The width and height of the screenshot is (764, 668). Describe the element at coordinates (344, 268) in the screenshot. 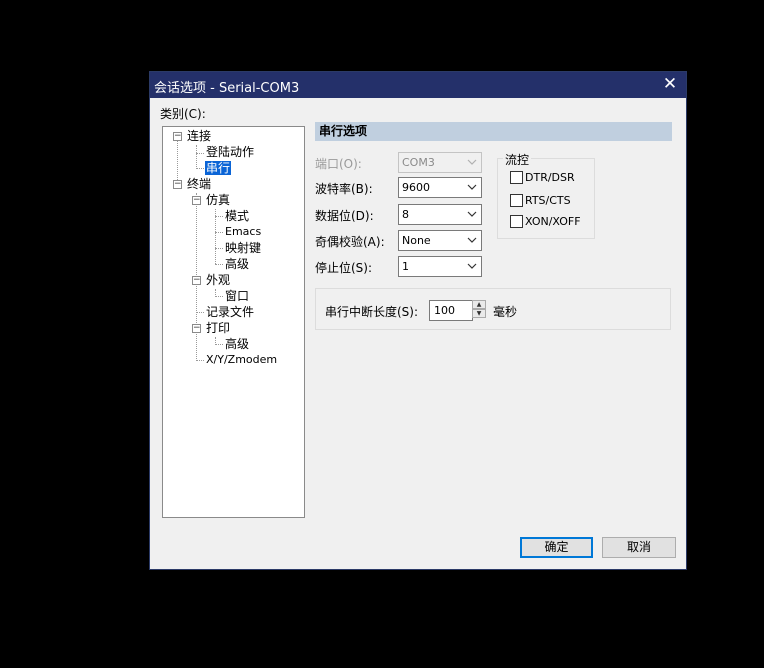

I see `stopbits-label: 停止位(S):` at that location.